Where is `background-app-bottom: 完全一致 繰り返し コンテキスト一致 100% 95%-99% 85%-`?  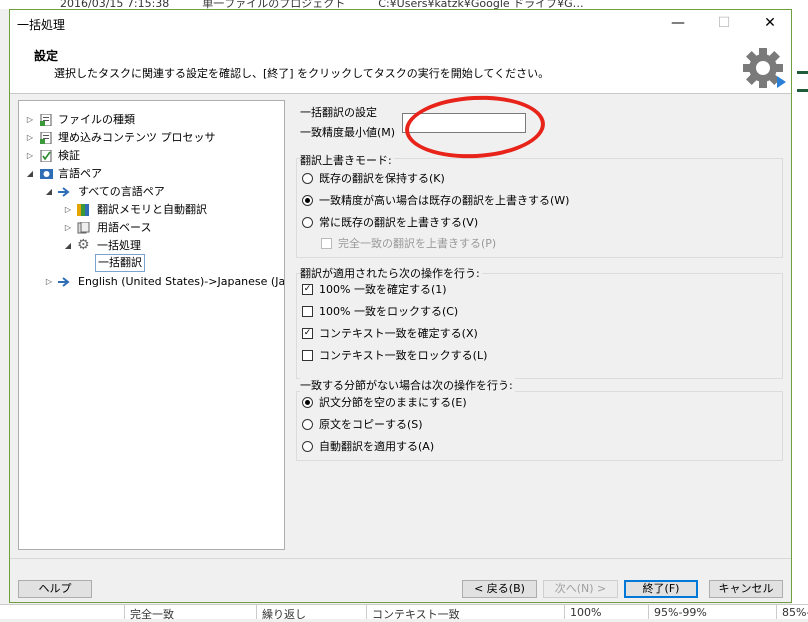 background-app-bottom: 完全一致 繰り返し コンテキスト一致 100% 95%-99% 85%- is located at coordinates (404, 612).